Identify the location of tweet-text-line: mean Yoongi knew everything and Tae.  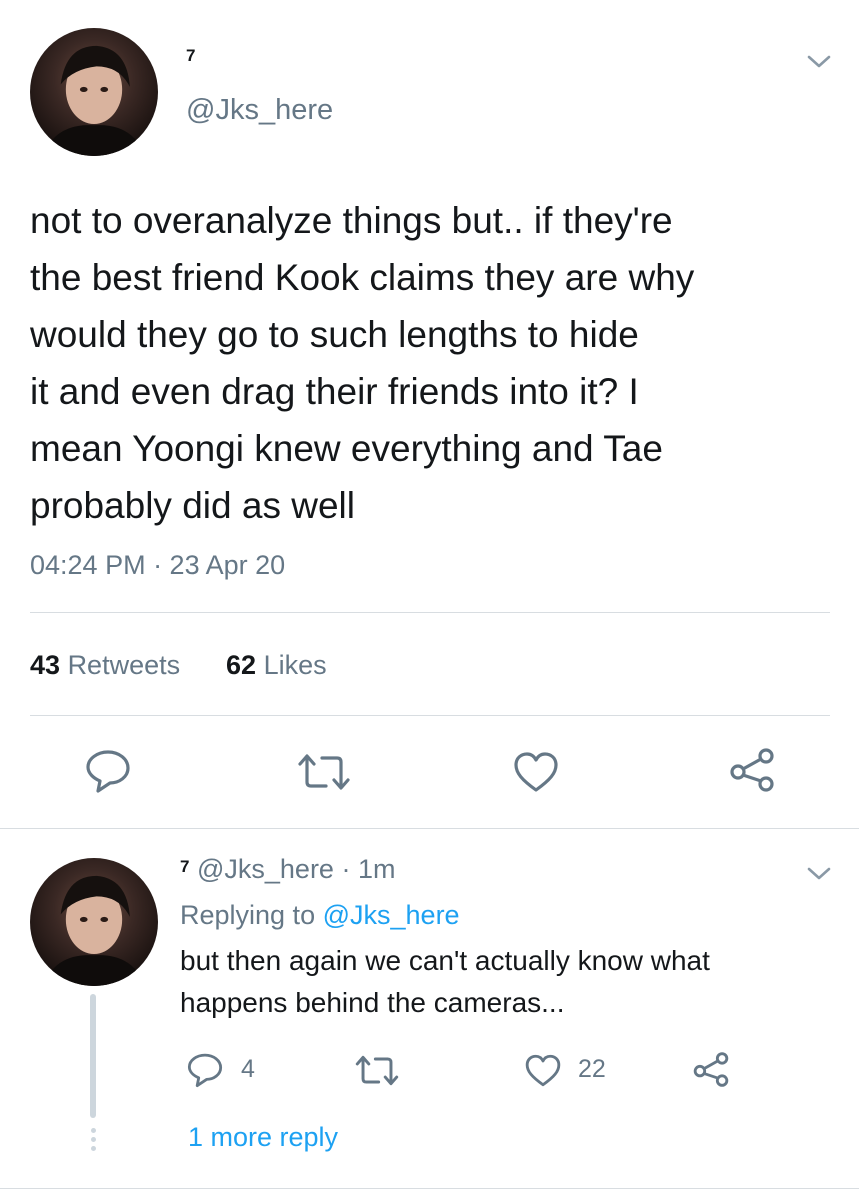
(346, 448).